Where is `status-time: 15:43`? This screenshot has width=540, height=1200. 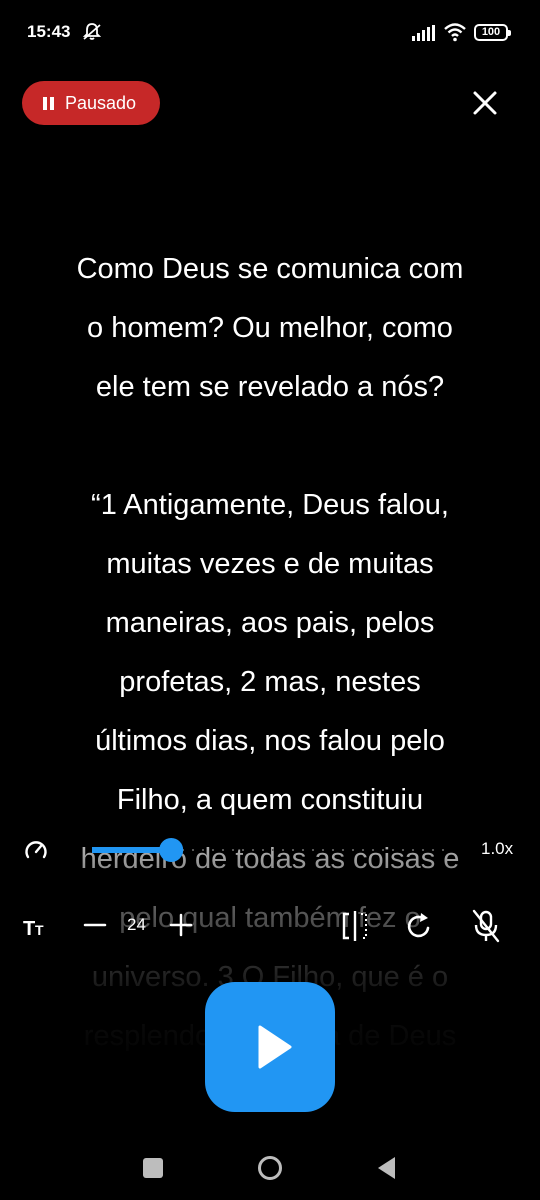
status-time: 15:43 is located at coordinates (49, 31).